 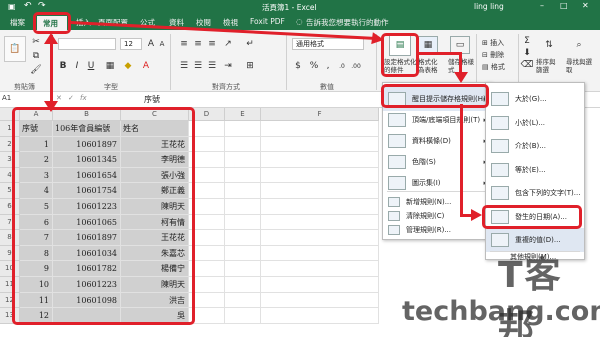 I want to click on shrink-font-icon: A, so click(x=162, y=44).